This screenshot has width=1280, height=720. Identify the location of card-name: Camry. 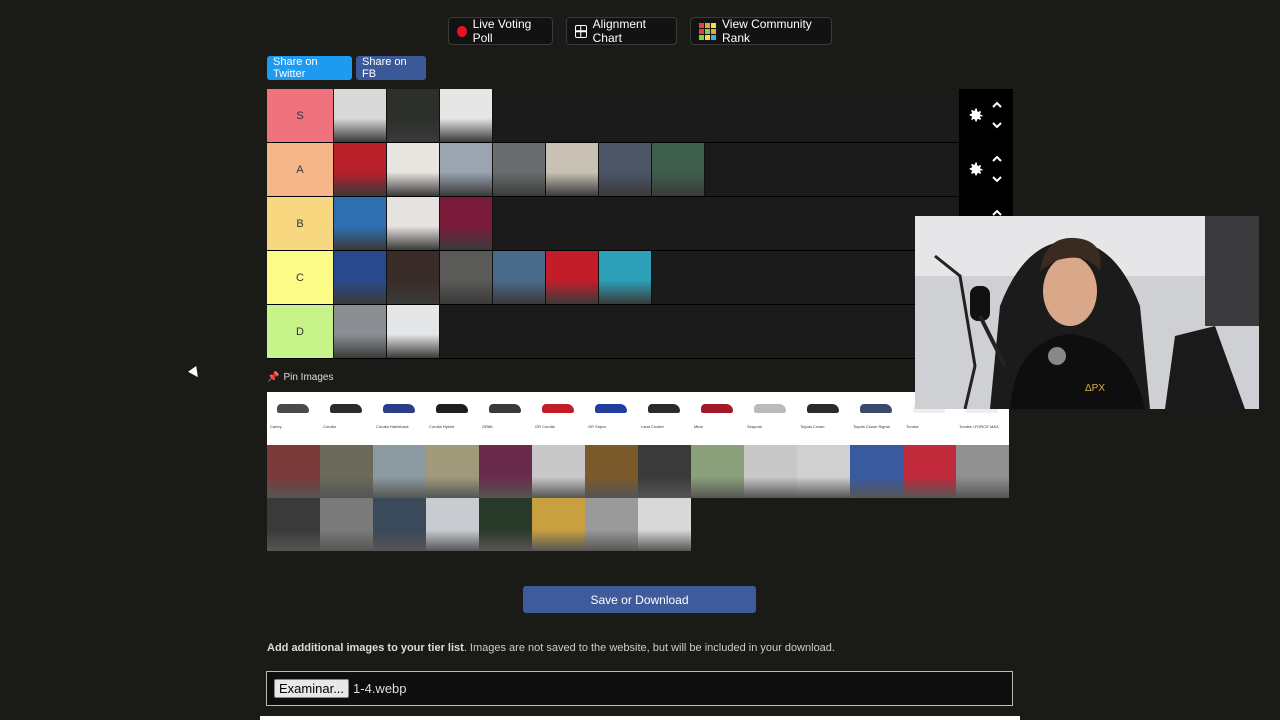
(276, 426).